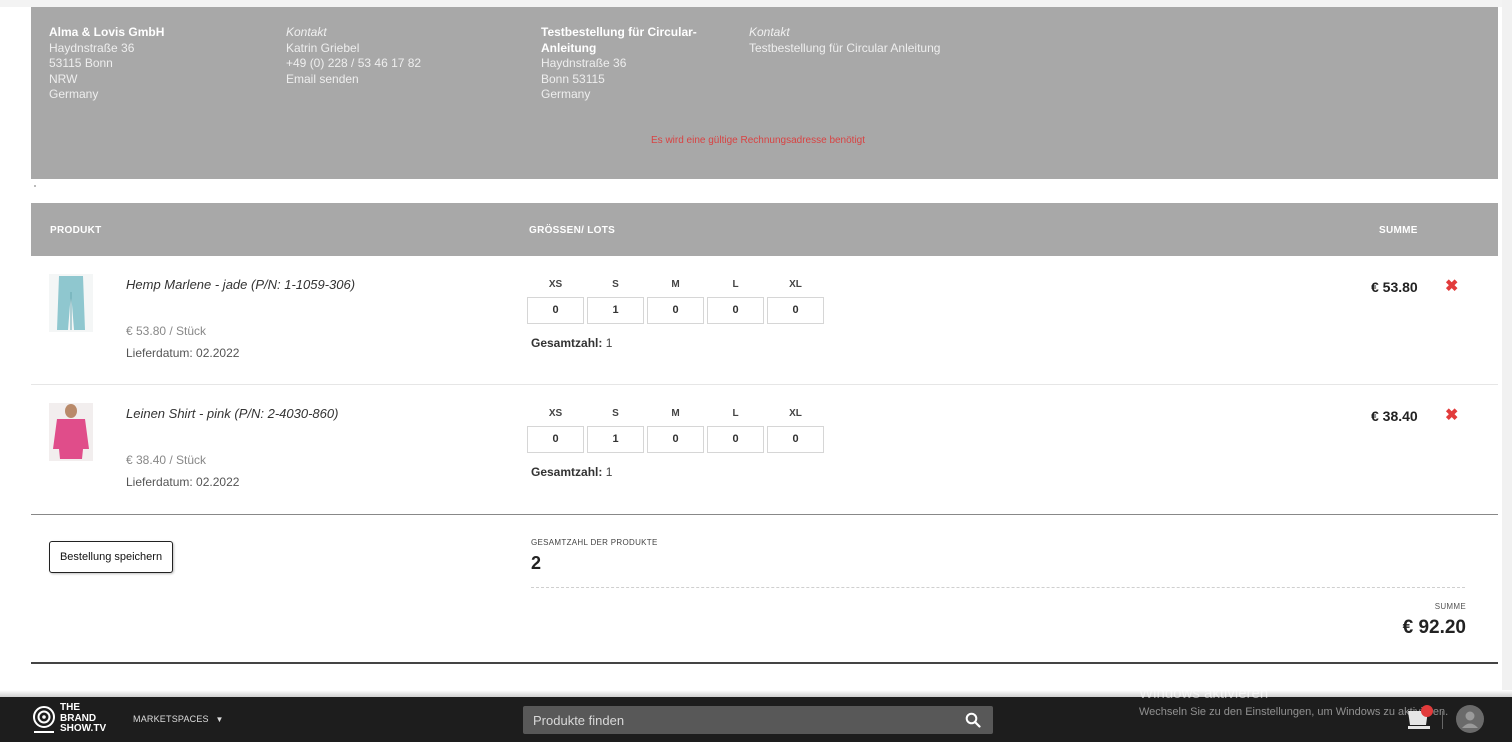  I want to click on table-header: PRODUKT GRÖSSEN/ LOTS SUMME, so click(764, 229).